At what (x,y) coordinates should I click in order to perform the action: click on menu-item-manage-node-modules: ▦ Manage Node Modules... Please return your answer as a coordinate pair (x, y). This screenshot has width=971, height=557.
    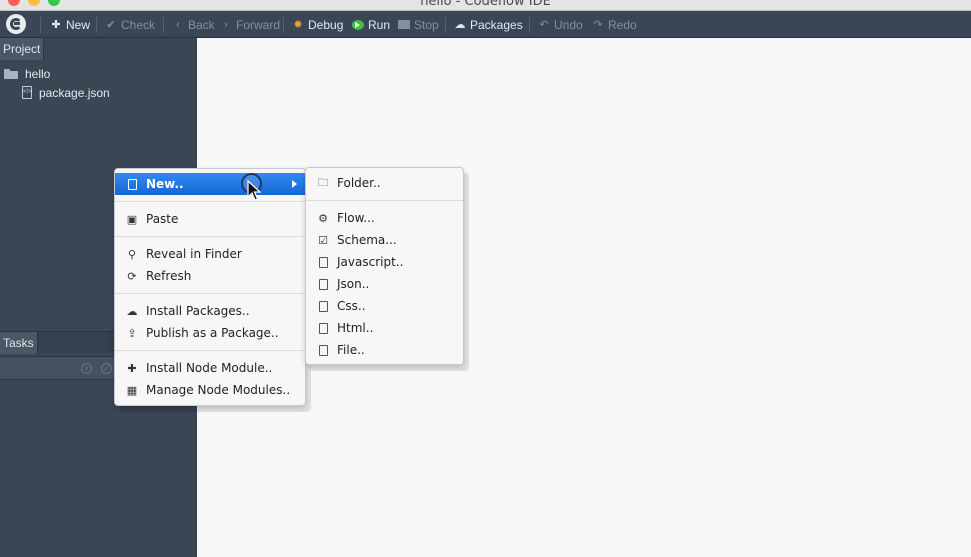
    Looking at the image, I should click on (210, 390).